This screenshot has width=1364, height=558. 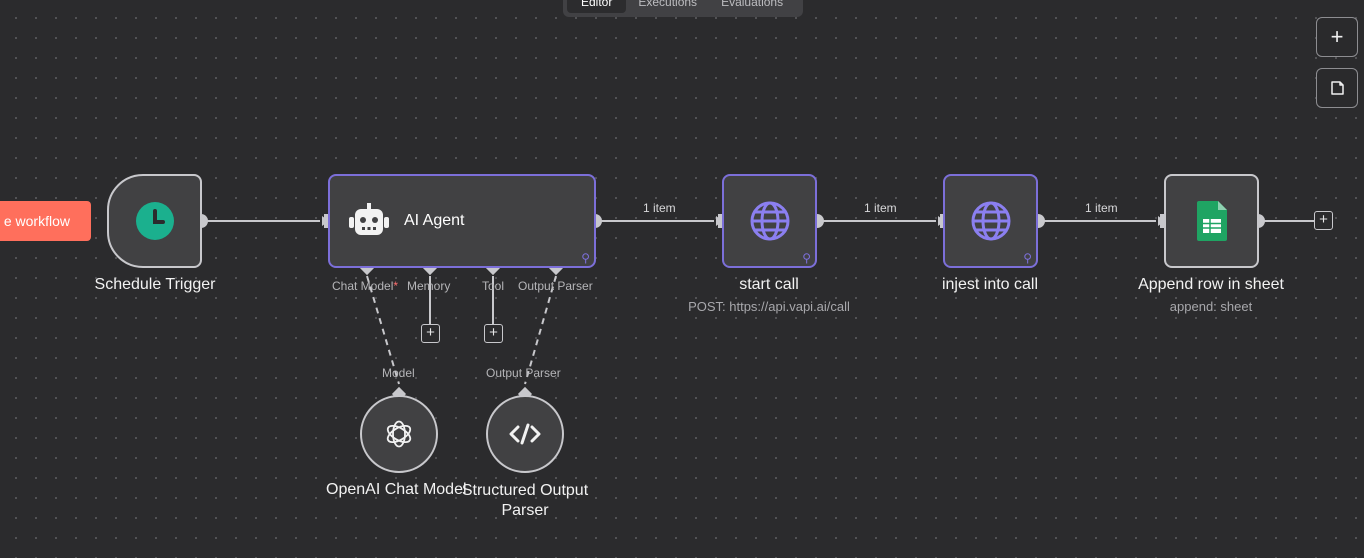 What do you see at coordinates (769, 306) in the screenshot?
I see `start-call-subtitle: POST: https://api.vapi.ai/call` at bounding box center [769, 306].